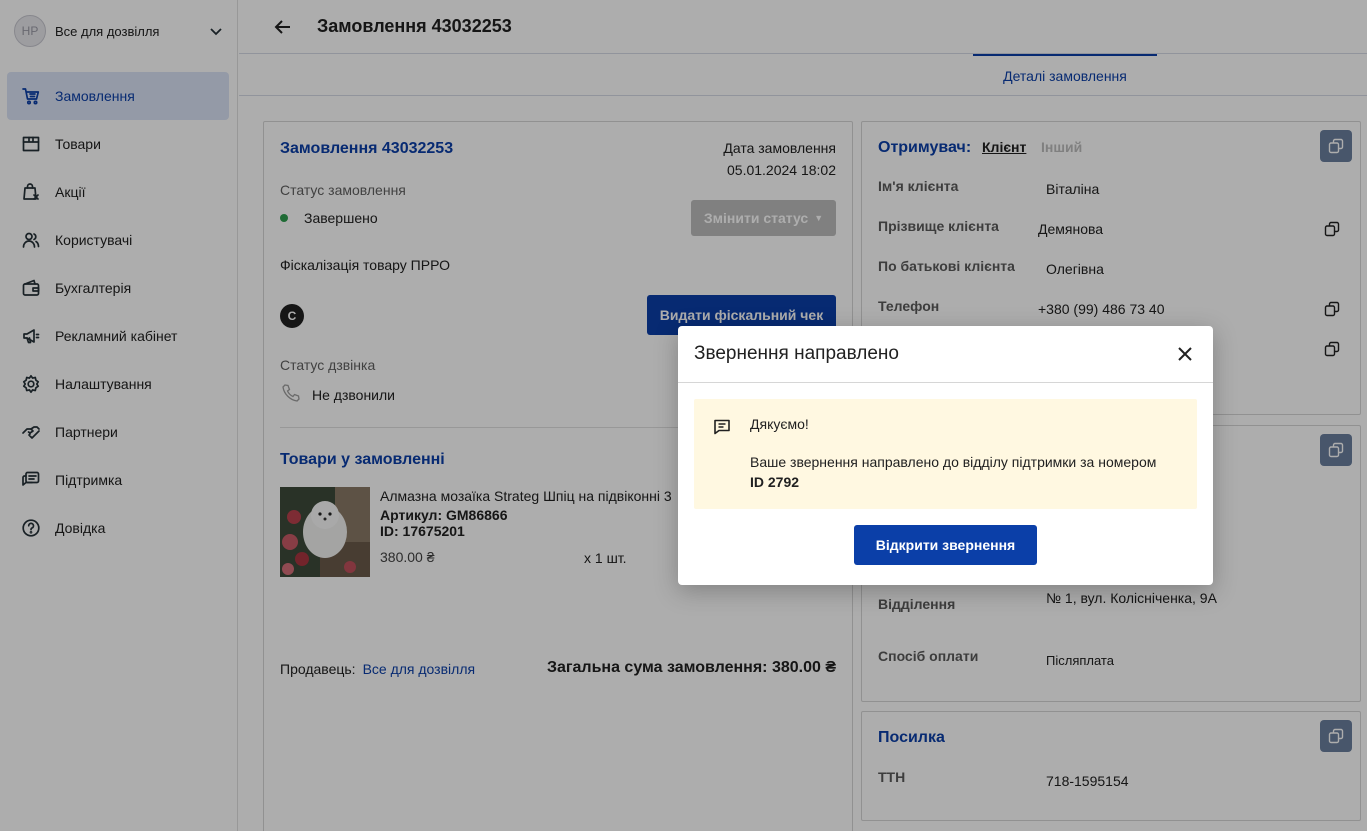 The height and width of the screenshot is (831, 1367). I want to click on ticket-id: ID 2792, so click(775, 482).